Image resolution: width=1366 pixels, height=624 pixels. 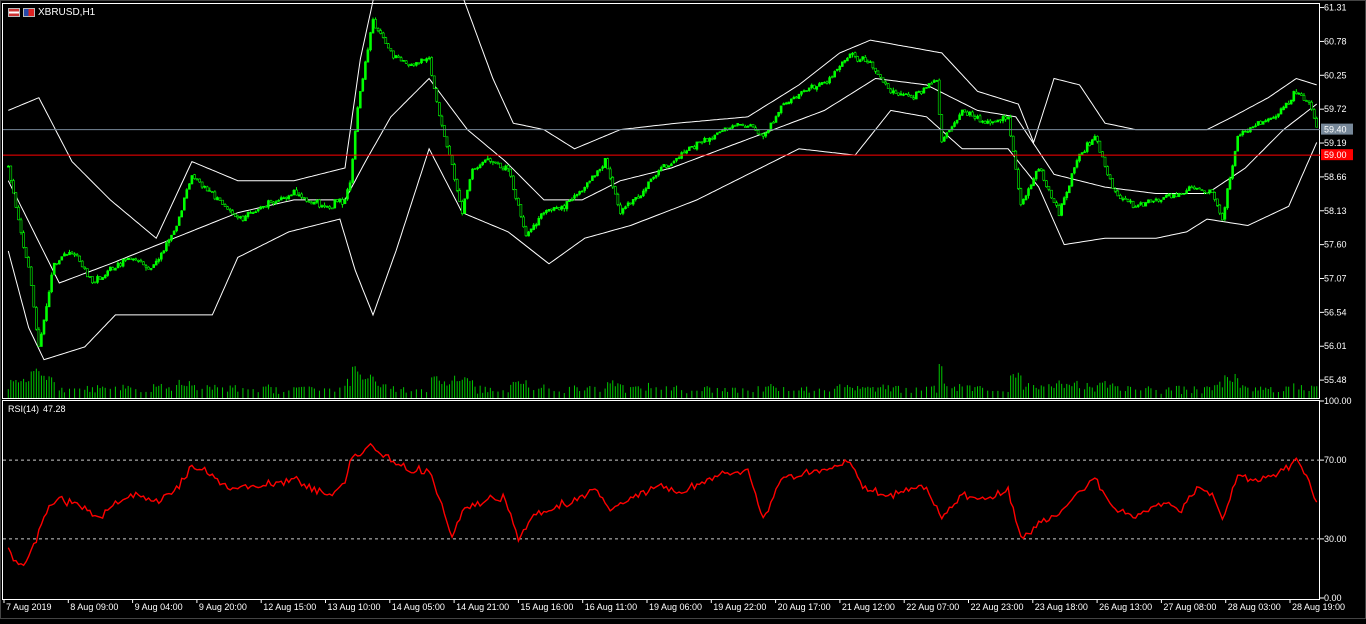 I want to click on time-tick-label: 14 Aug 21:00, so click(x=482, y=607).